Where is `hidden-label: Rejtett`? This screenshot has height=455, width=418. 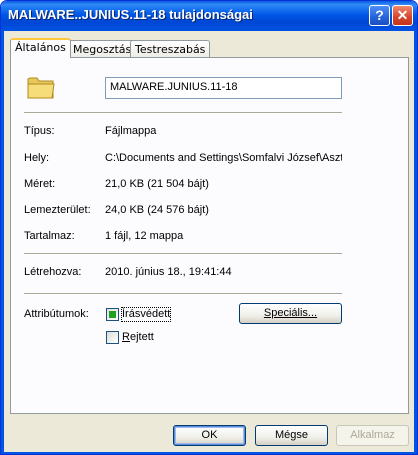 hidden-label: Rejtett is located at coordinates (138, 337).